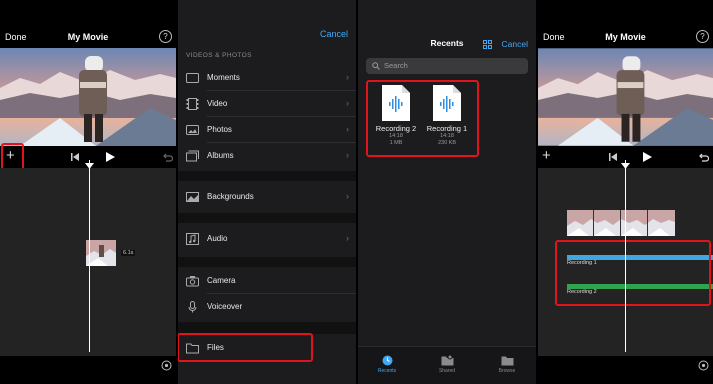 The height and width of the screenshot is (384, 713). Describe the element at coordinates (192, 104) in the screenshot. I see `film-icon` at that location.